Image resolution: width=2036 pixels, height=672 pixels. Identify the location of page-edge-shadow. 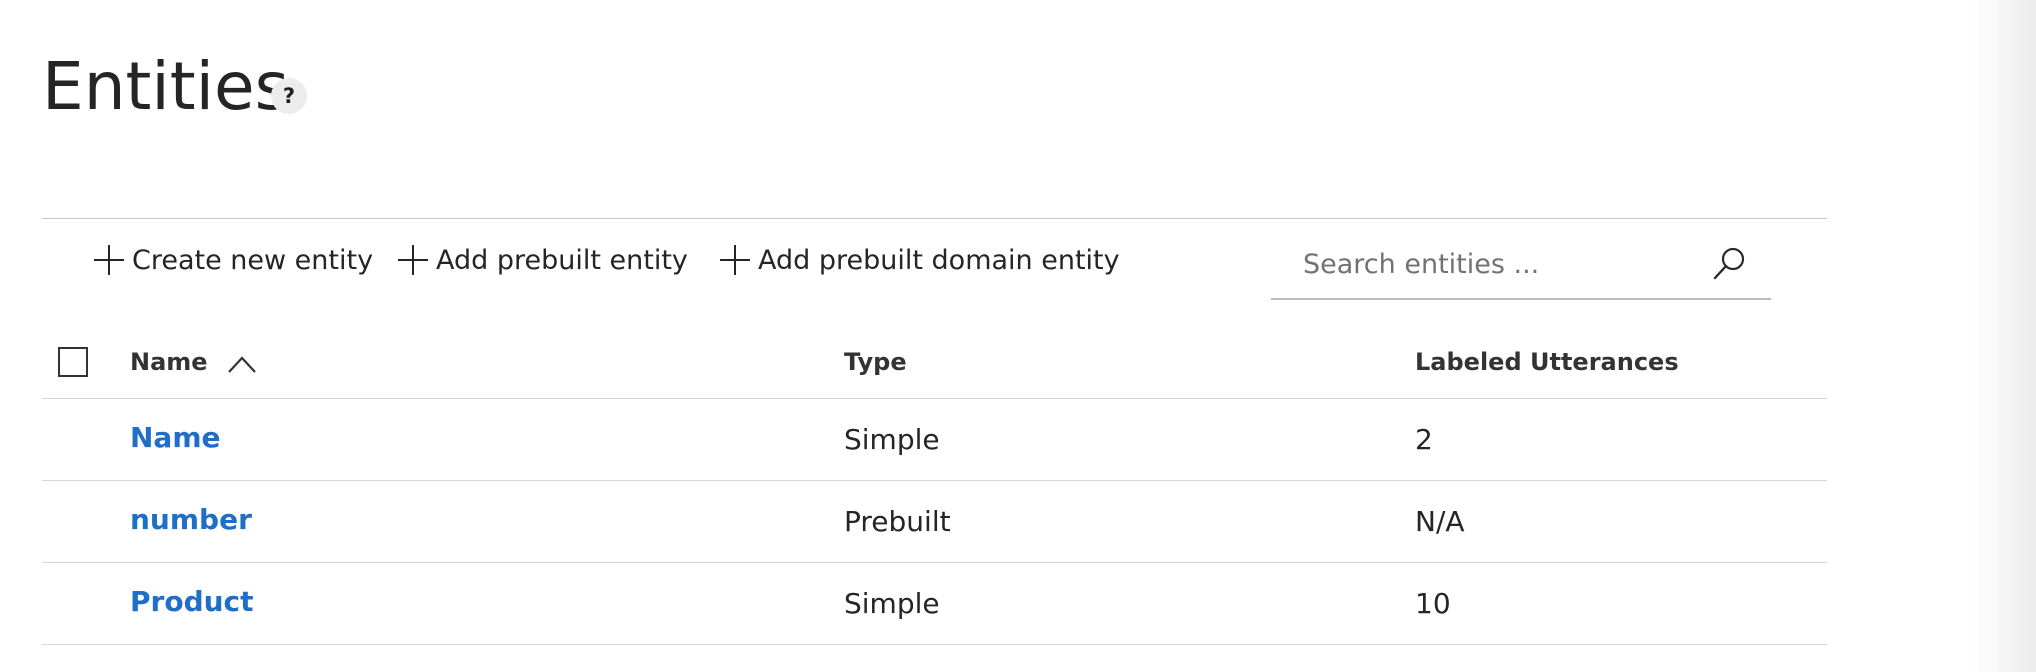
(2004, 336).